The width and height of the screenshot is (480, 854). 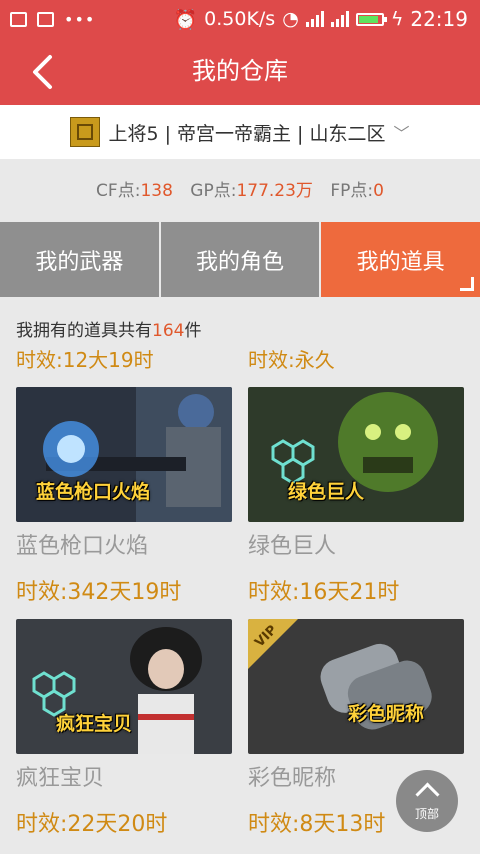 I want to click on count-prefix: 我拥有的道具共有, so click(x=84, y=331).